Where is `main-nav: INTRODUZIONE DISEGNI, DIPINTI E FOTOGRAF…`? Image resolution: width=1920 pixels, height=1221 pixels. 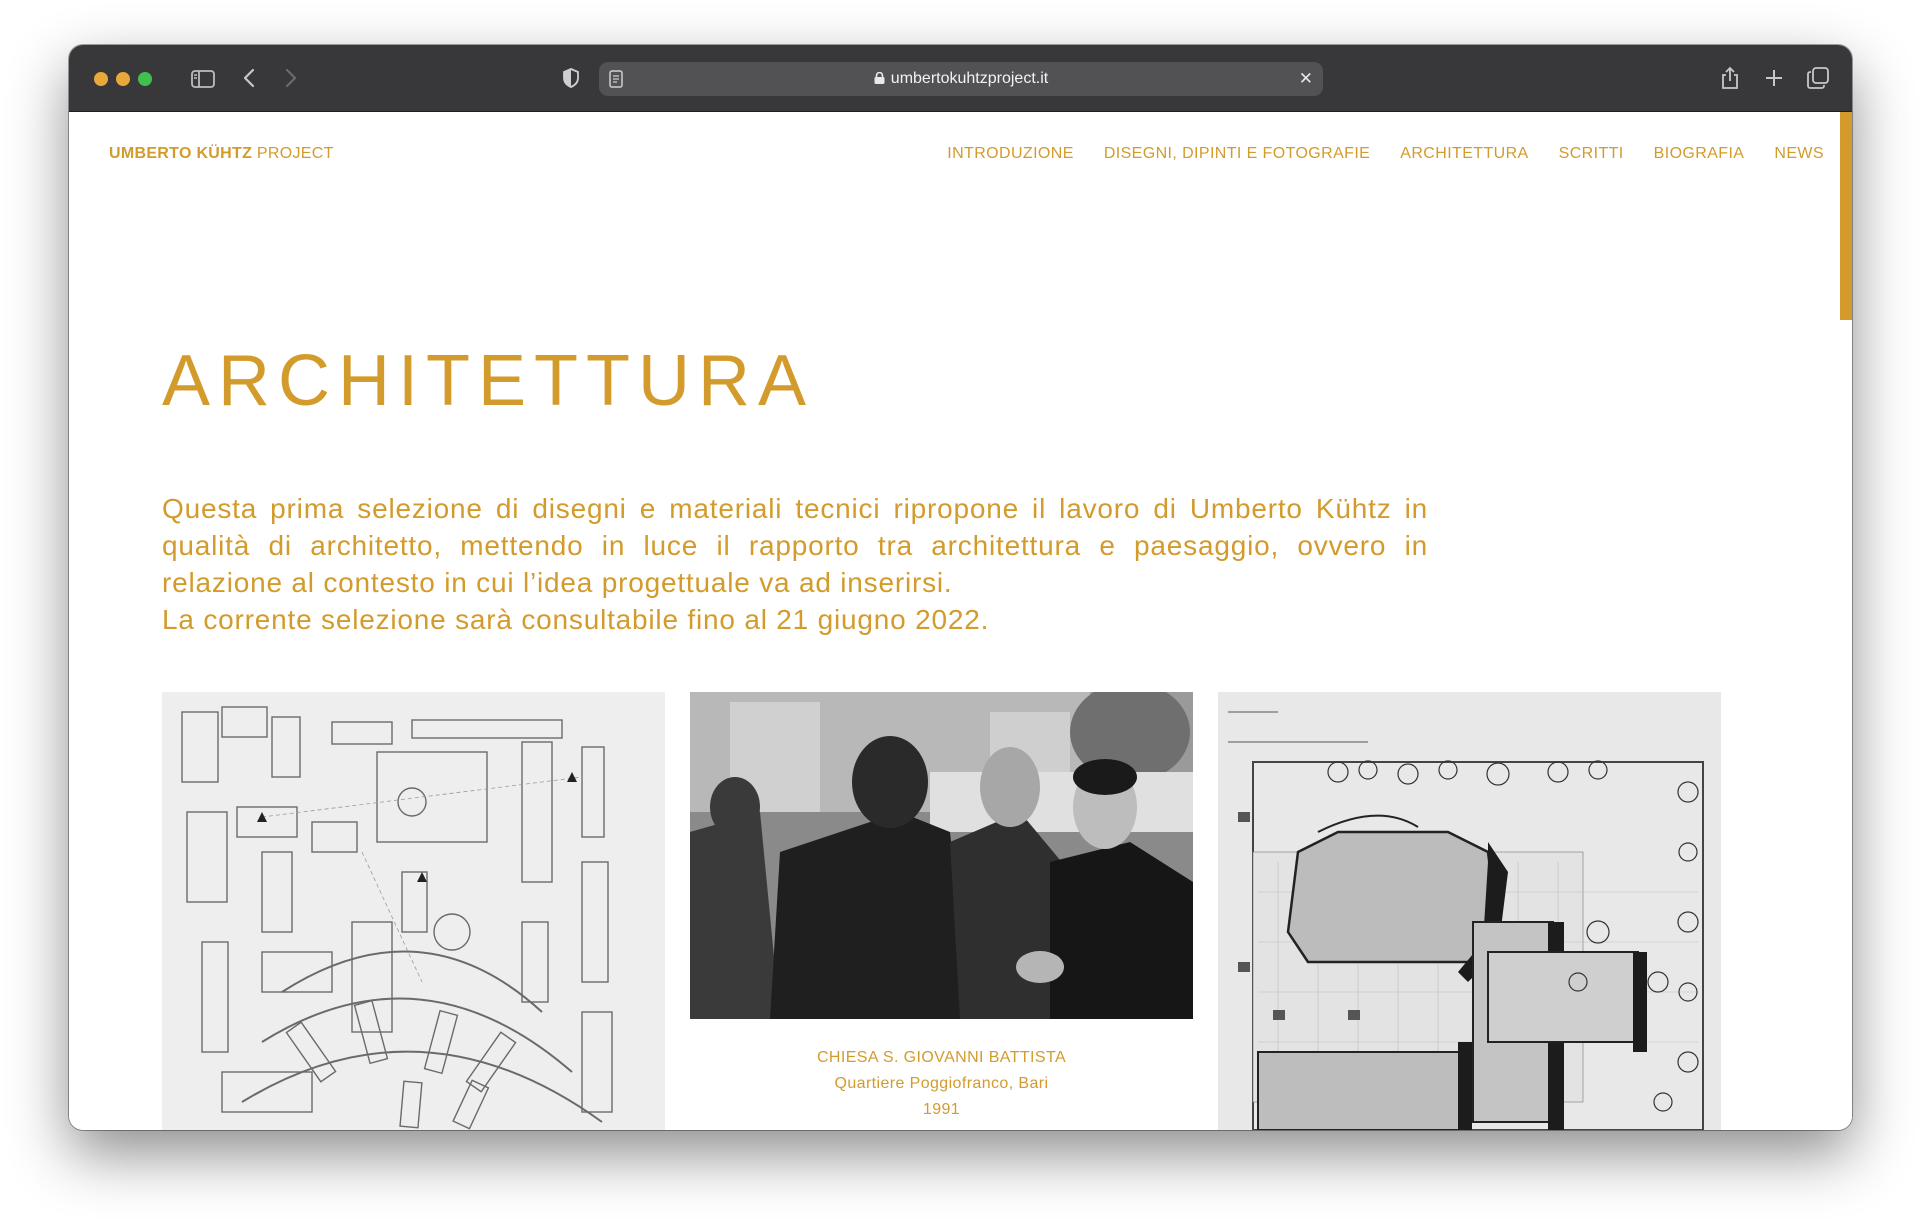 main-nav: INTRODUZIONE DISEGNI, DIPINTI E FOTOGRAF… is located at coordinates (1385, 154).